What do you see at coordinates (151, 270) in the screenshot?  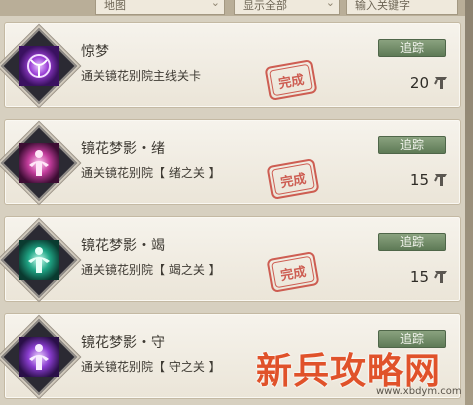 I see `quest-desc: 通关镜花别院【 竭之关 】` at bounding box center [151, 270].